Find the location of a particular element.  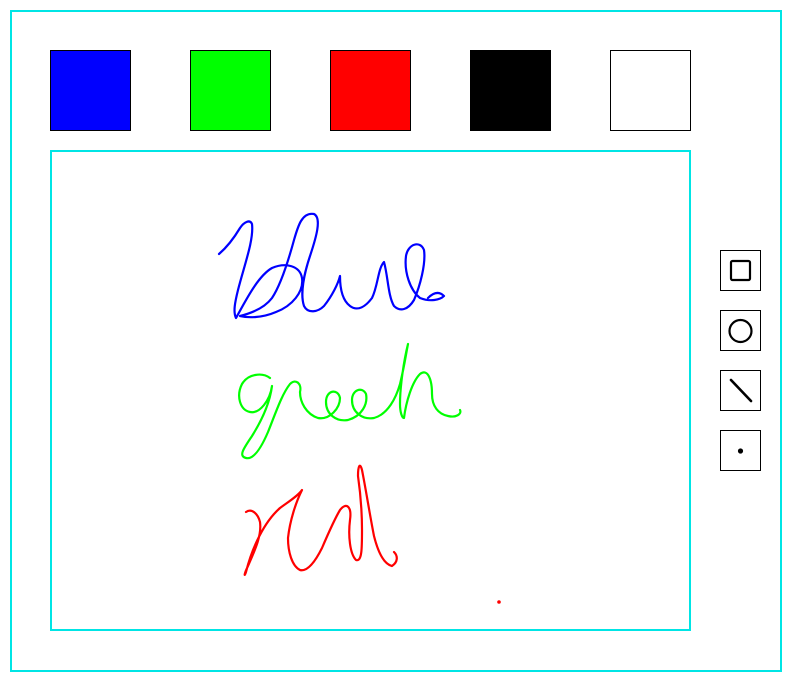

square-icon is located at coordinates (740, 270).